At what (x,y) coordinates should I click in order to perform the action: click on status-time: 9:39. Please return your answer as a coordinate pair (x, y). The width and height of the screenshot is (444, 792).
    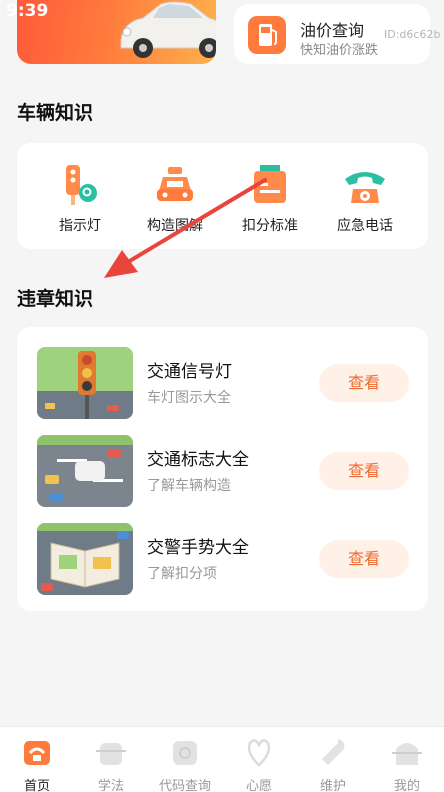
    Looking at the image, I should click on (27, 11).